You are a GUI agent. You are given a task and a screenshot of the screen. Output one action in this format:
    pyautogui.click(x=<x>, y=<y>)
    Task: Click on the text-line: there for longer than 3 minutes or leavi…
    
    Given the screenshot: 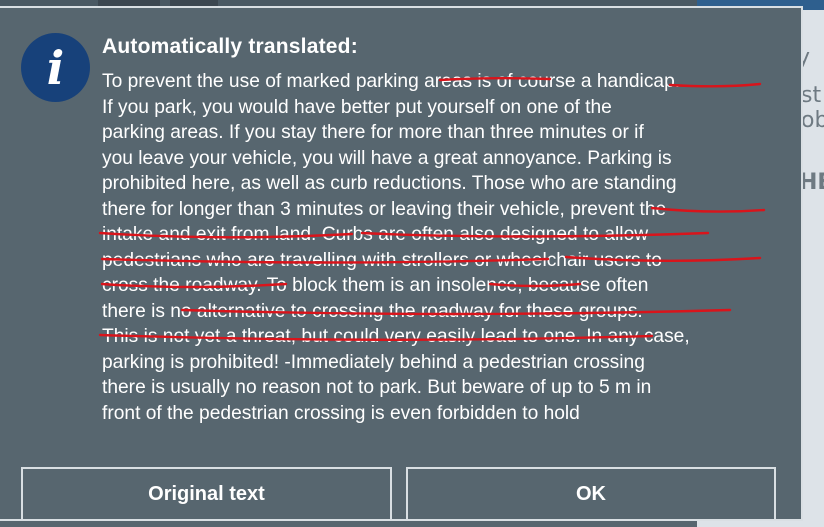 What is the action you would take?
    pyautogui.click(x=384, y=209)
    